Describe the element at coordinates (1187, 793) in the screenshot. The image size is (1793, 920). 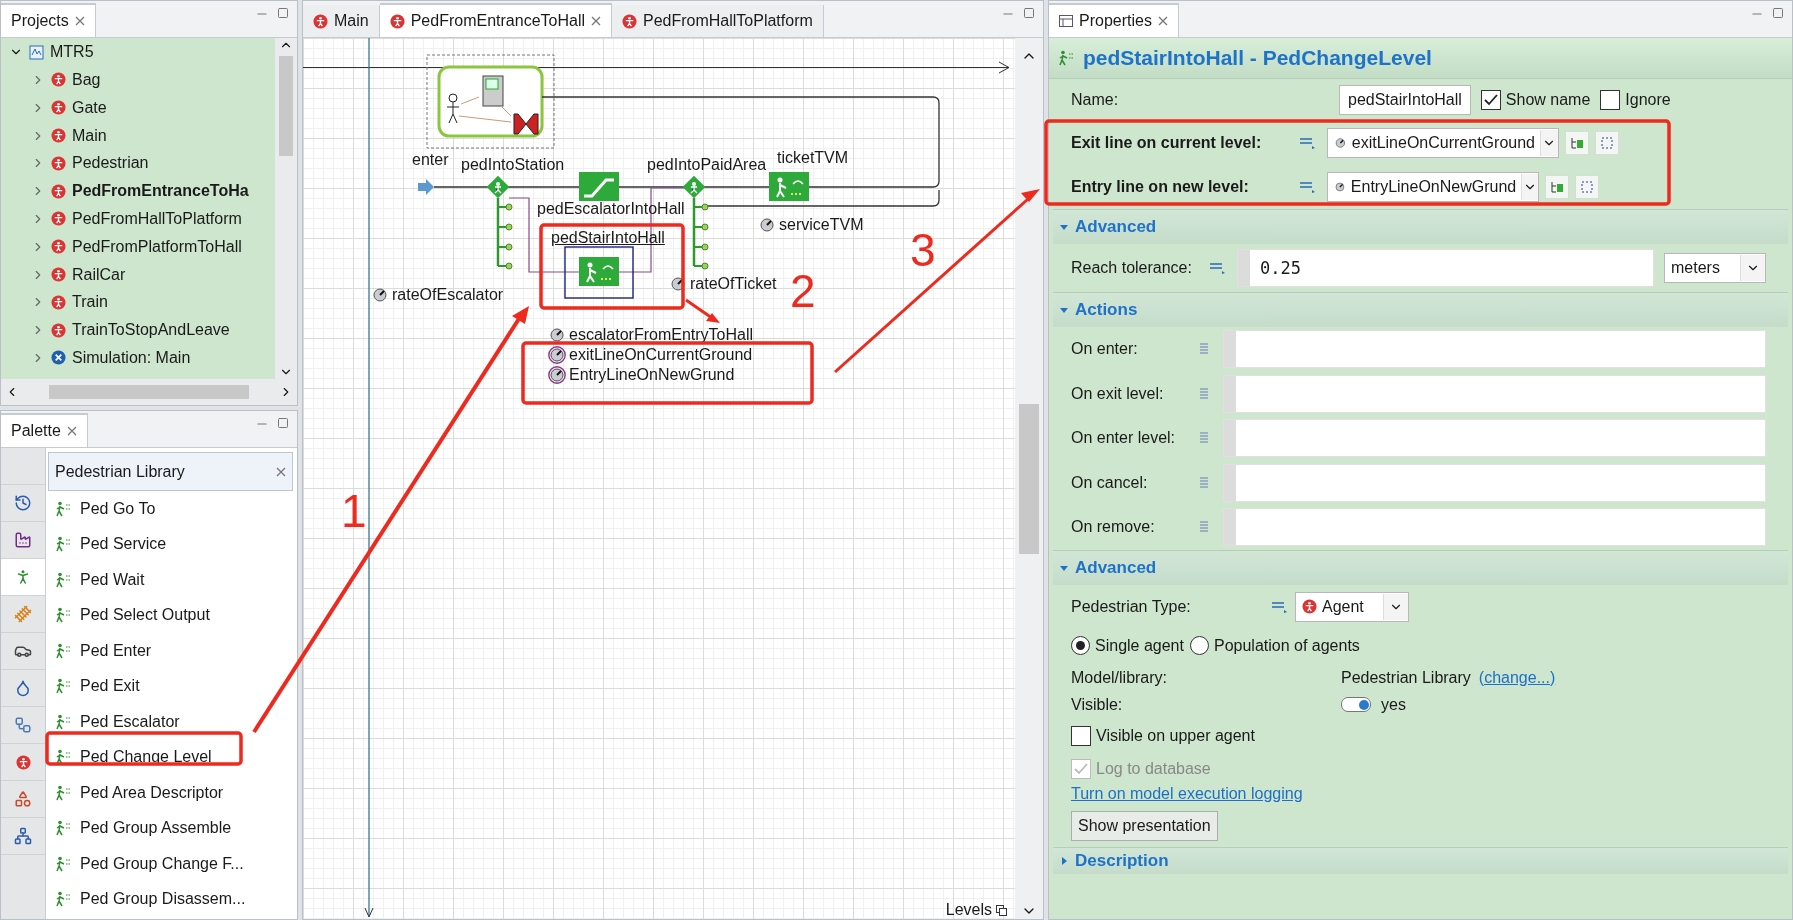
I see `logging-link: Turn on model execution logging` at that location.